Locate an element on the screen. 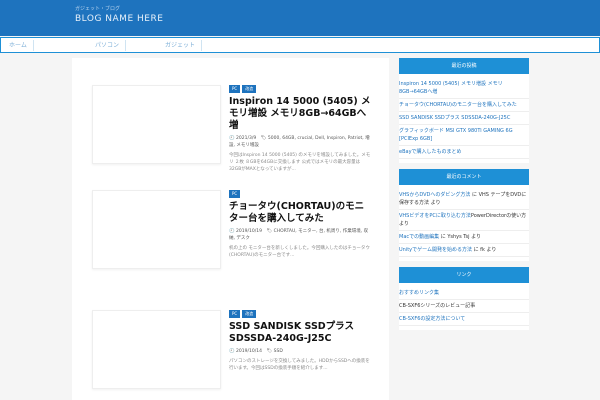  recent-post-link: eBayで購入したものまとめ is located at coordinates (464, 152).